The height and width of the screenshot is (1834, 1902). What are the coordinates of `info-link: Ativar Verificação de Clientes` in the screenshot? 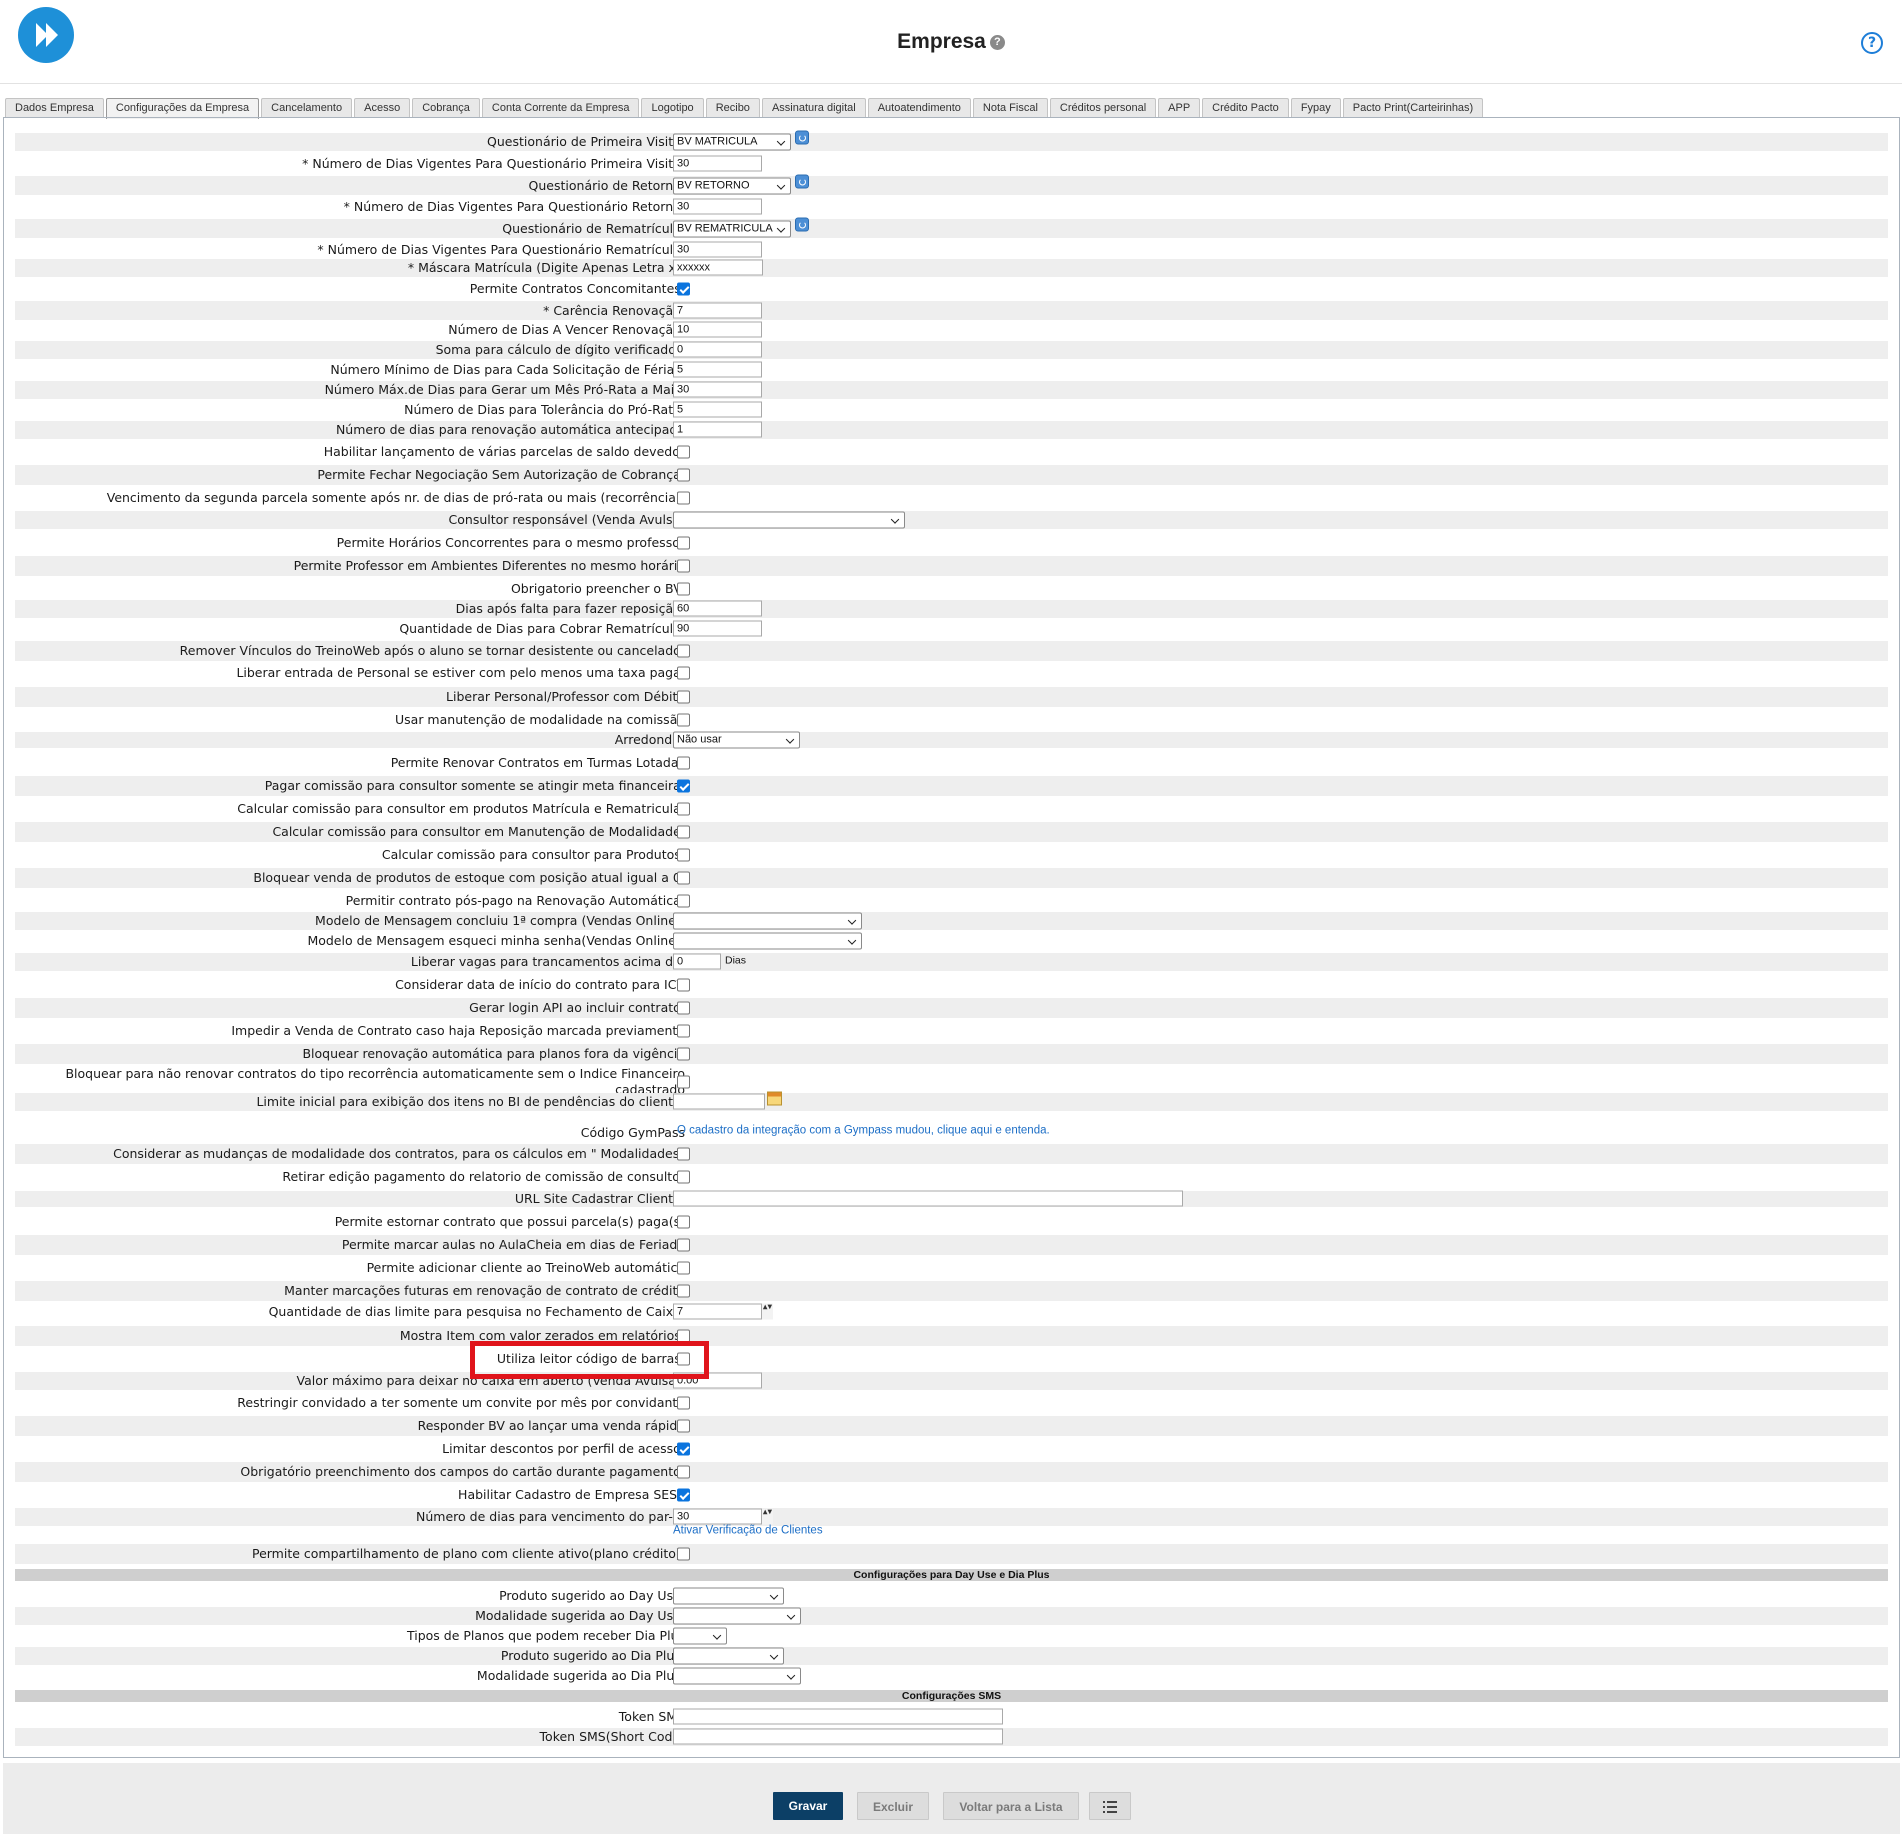 It's located at (748, 1531).